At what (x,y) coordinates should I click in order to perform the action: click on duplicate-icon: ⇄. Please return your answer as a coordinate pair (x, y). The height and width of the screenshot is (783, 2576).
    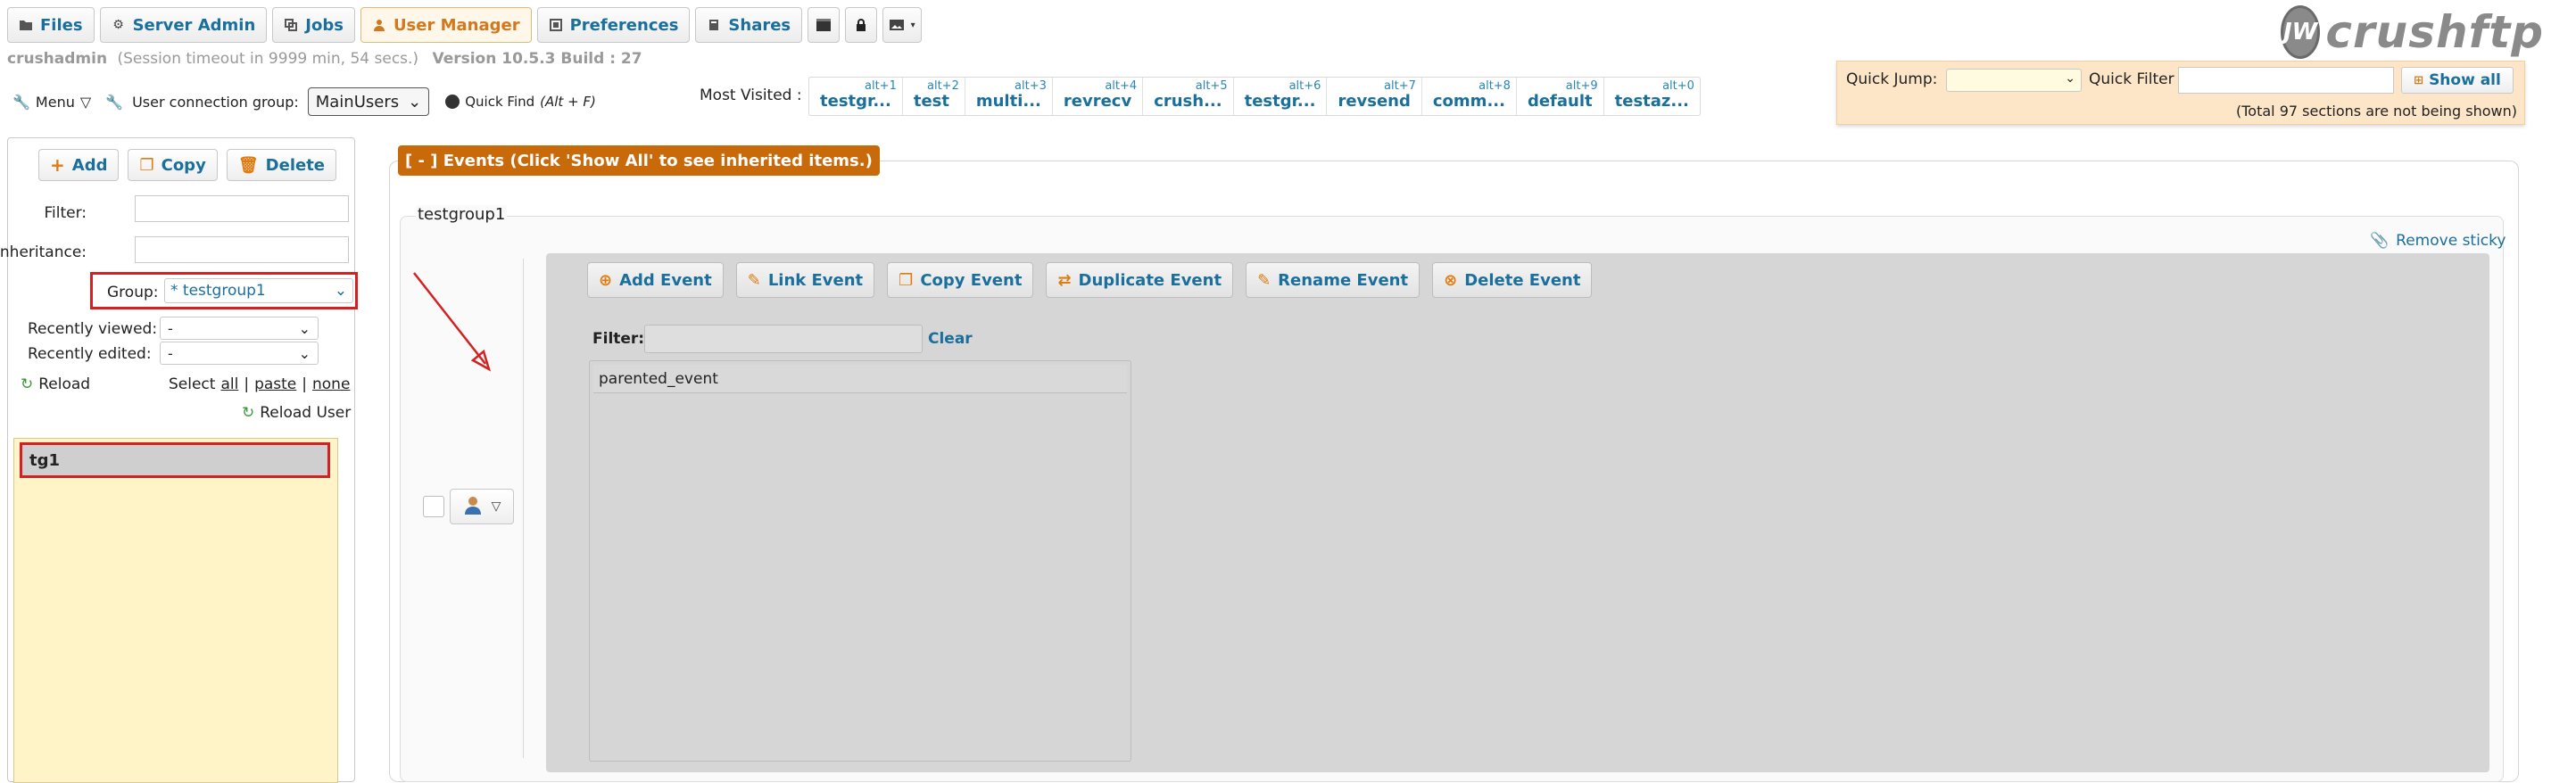
    Looking at the image, I should click on (1064, 280).